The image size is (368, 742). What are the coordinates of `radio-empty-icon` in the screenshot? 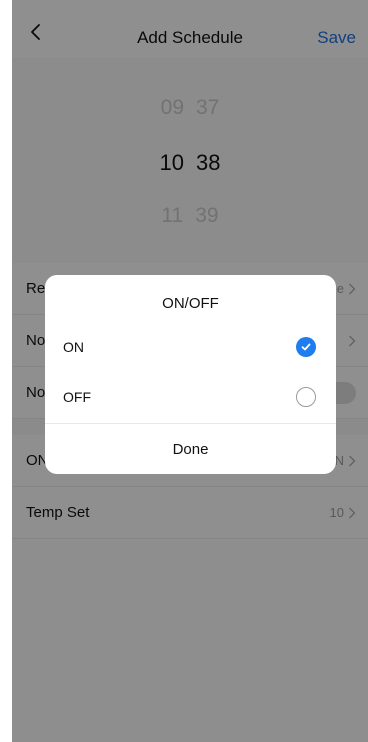 It's located at (306, 397).